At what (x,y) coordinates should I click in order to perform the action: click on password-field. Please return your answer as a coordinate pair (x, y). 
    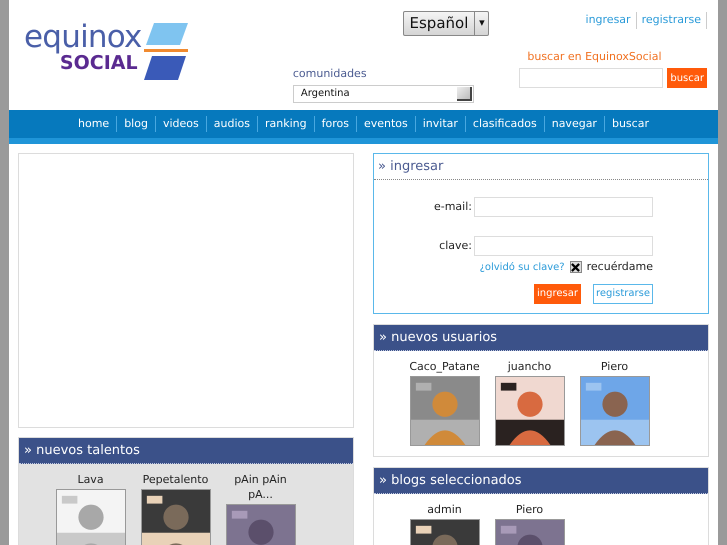
    Looking at the image, I should click on (563, 246).